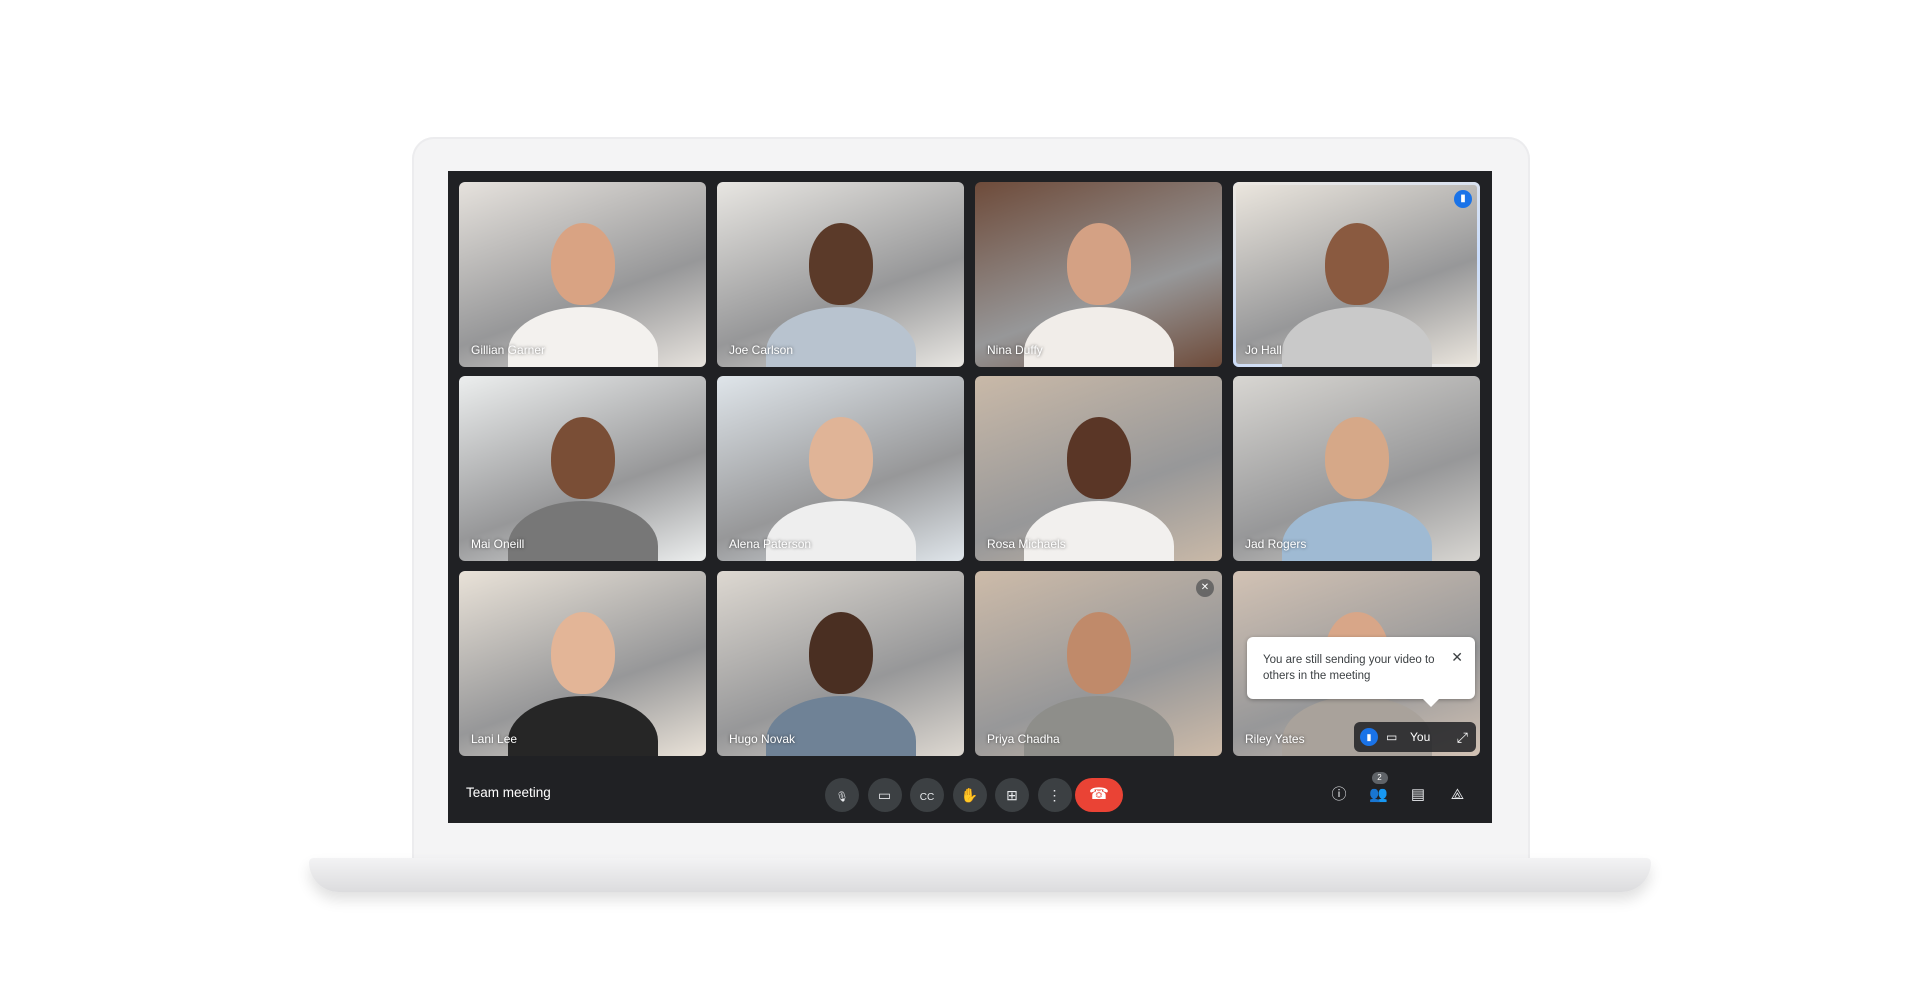 The image size is (1920, 1008). I want to click on participant-name: Hugo Novak, so click(762, 739).